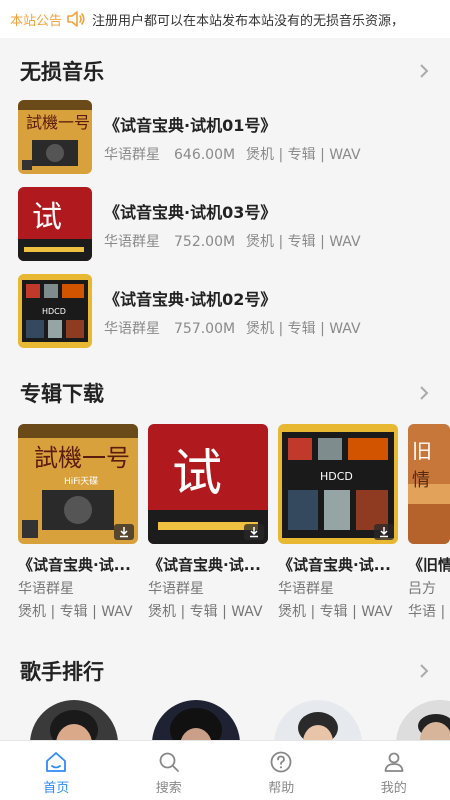 The height and width of the screenshot is (800, 450). I want to click on track-size: 757.00M, so click(205, 329).